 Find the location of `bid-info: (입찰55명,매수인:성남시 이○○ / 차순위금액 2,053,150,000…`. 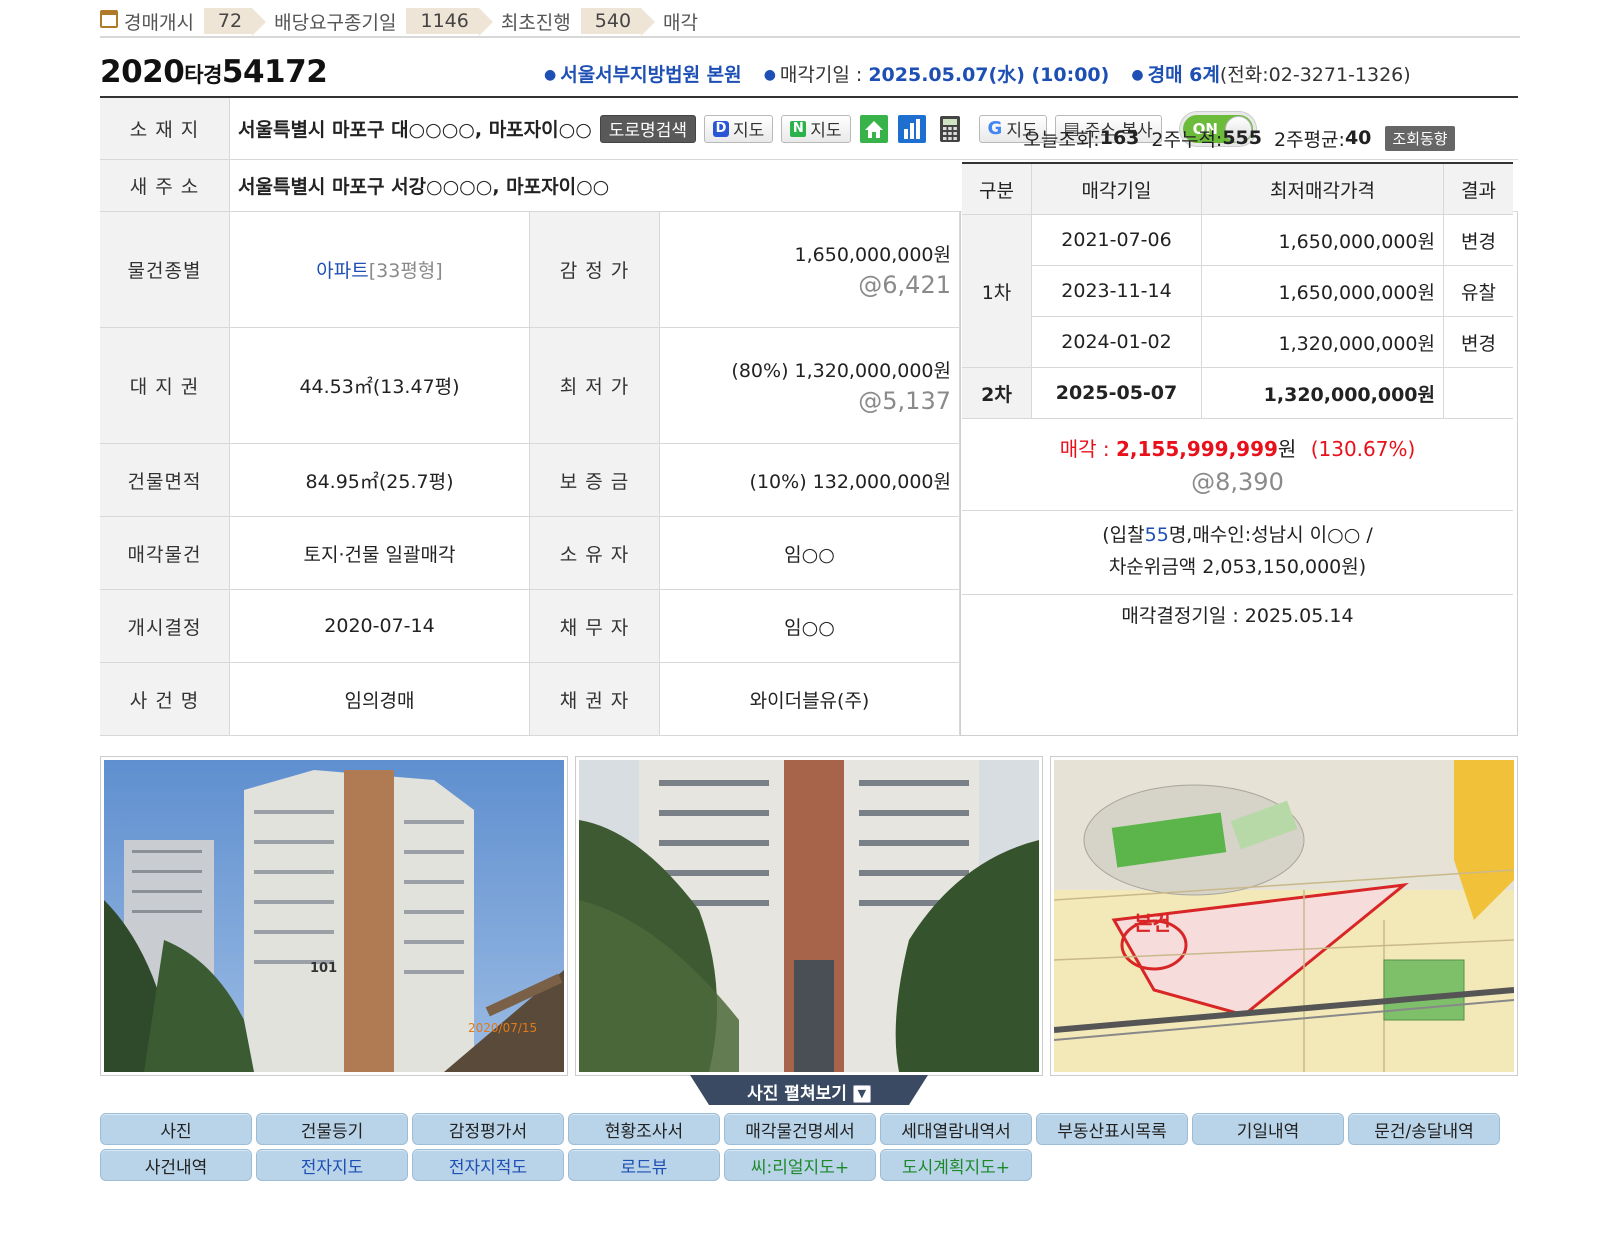

bid-info: (입찰55명,매수인:성남시 이○○ / 차순위금액 2,053,150,000… is located at coordinates (1237, 553).